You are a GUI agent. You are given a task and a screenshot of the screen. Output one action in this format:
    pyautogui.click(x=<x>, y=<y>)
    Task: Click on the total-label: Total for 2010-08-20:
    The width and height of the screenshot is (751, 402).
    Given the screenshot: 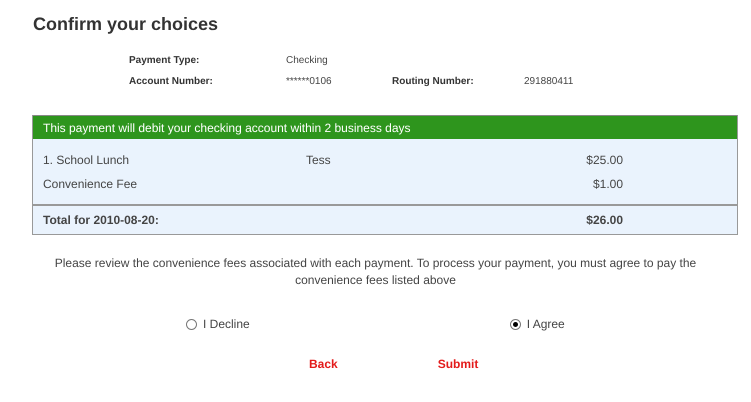 What is the action you would take?
    pyautogui.click(x=101, y=220)
    